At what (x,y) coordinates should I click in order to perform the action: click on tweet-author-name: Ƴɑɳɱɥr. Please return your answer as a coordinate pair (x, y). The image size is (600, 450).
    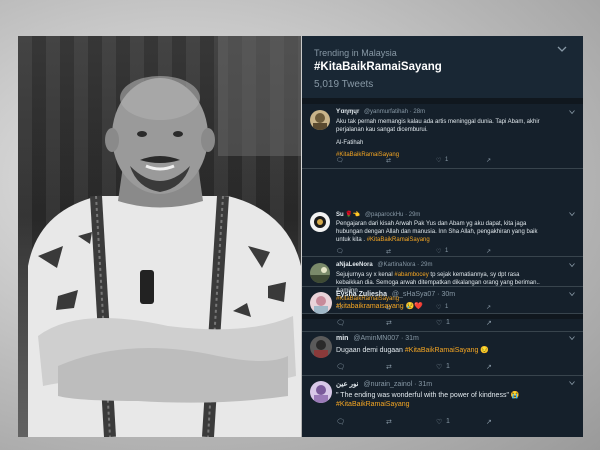
    Looking at the image, I should click on (347, 112).